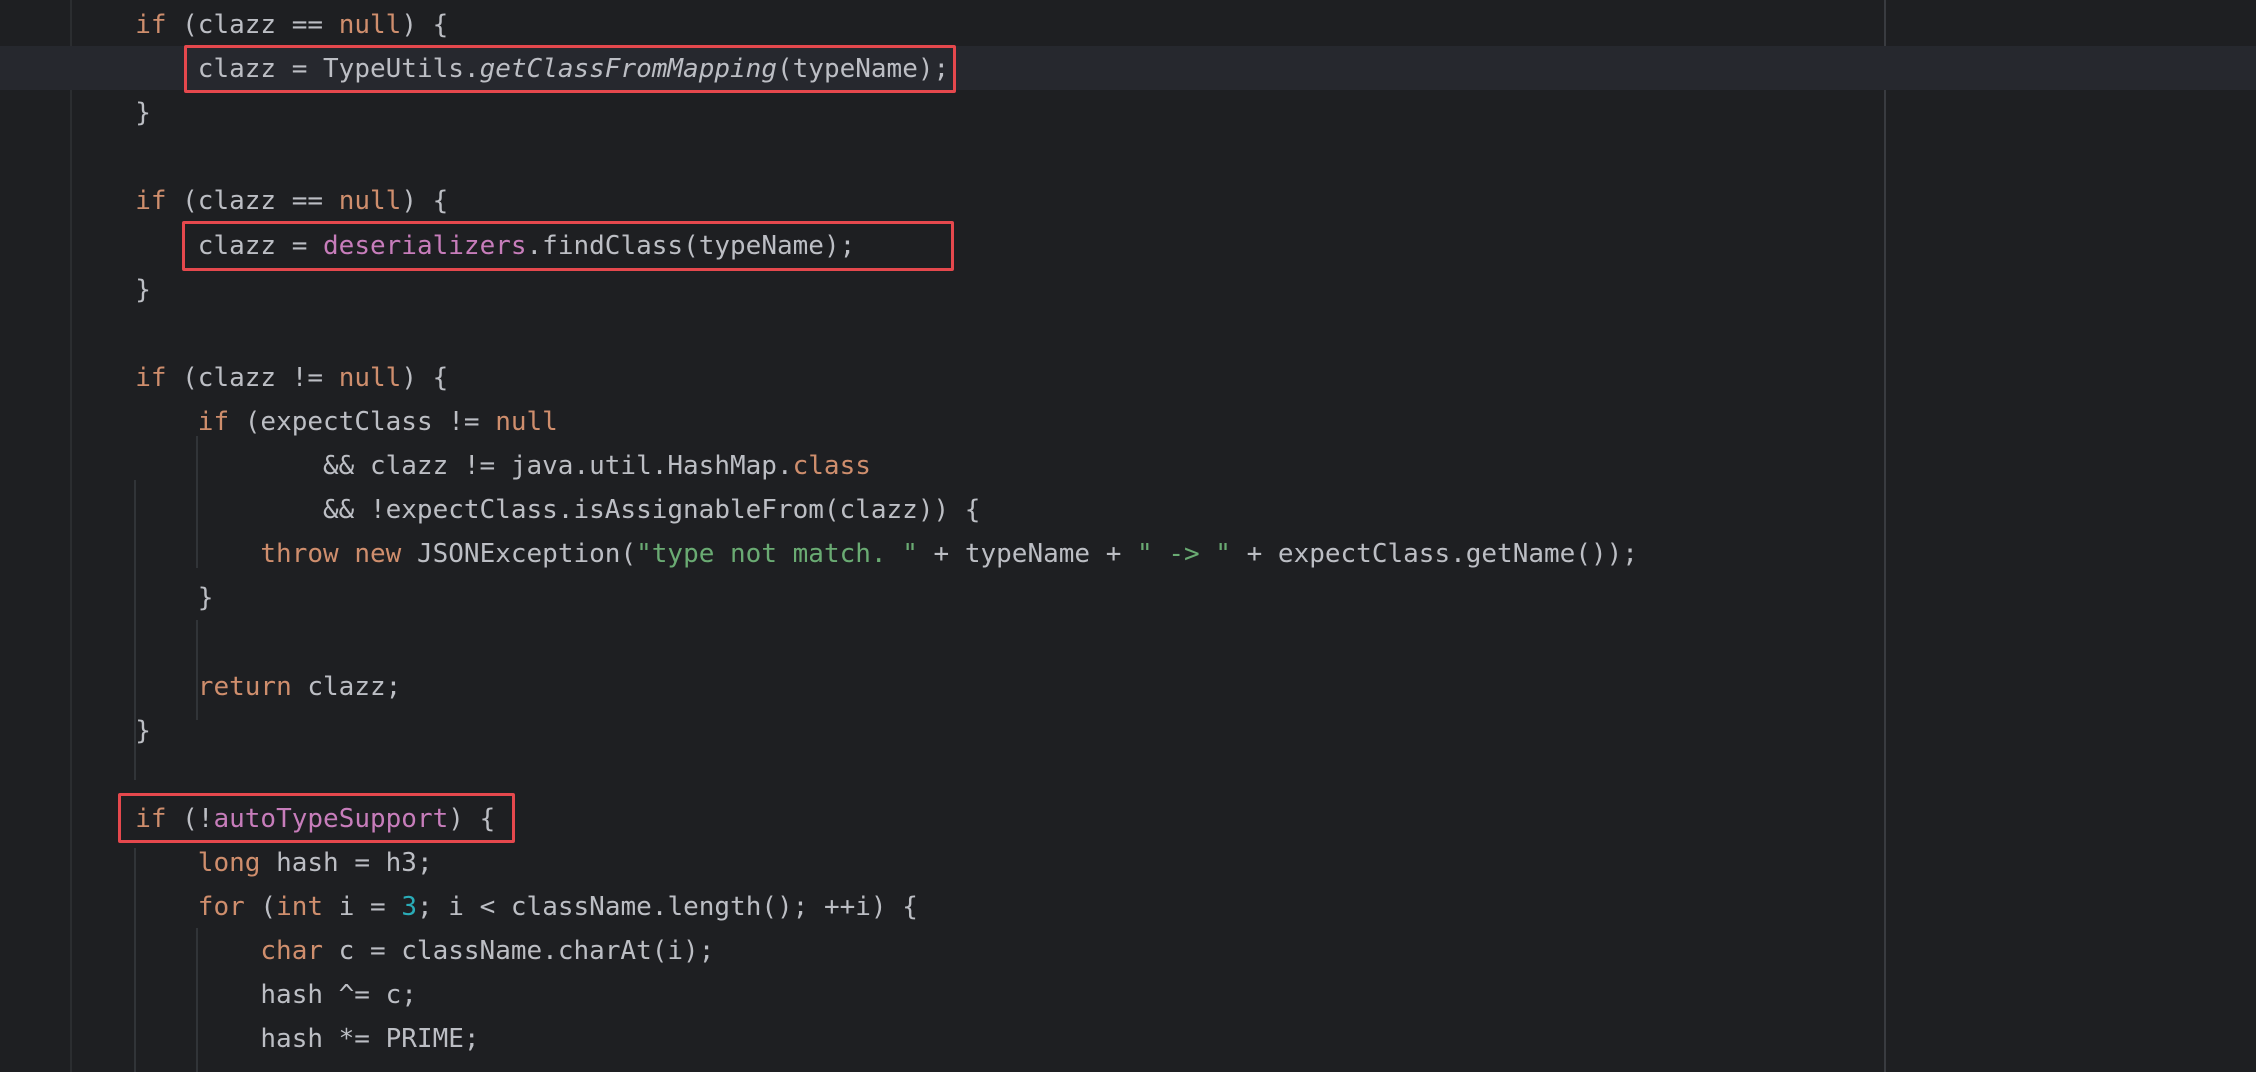  What do you see at coordinates (300, 907) in the screenshot?
I see `code-token: int` at bounding box center [300, 907].